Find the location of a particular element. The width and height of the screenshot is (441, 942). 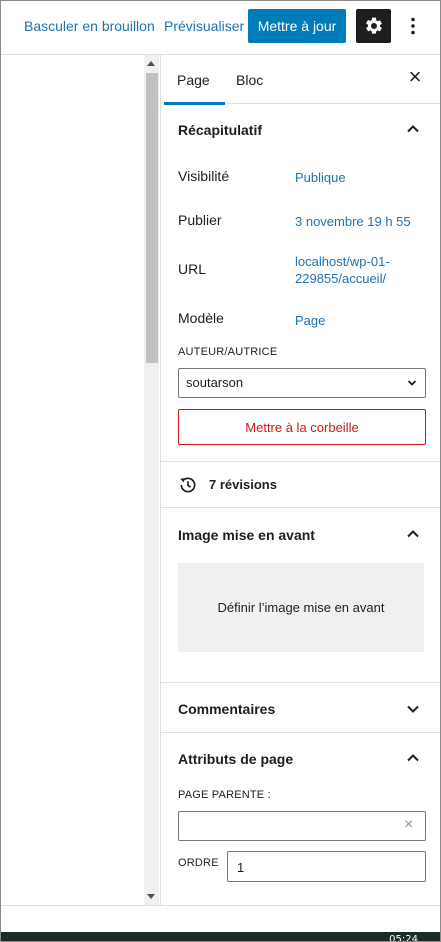

page-attributes-panel-title: Attributs de page is located at coordinates (235, 759).